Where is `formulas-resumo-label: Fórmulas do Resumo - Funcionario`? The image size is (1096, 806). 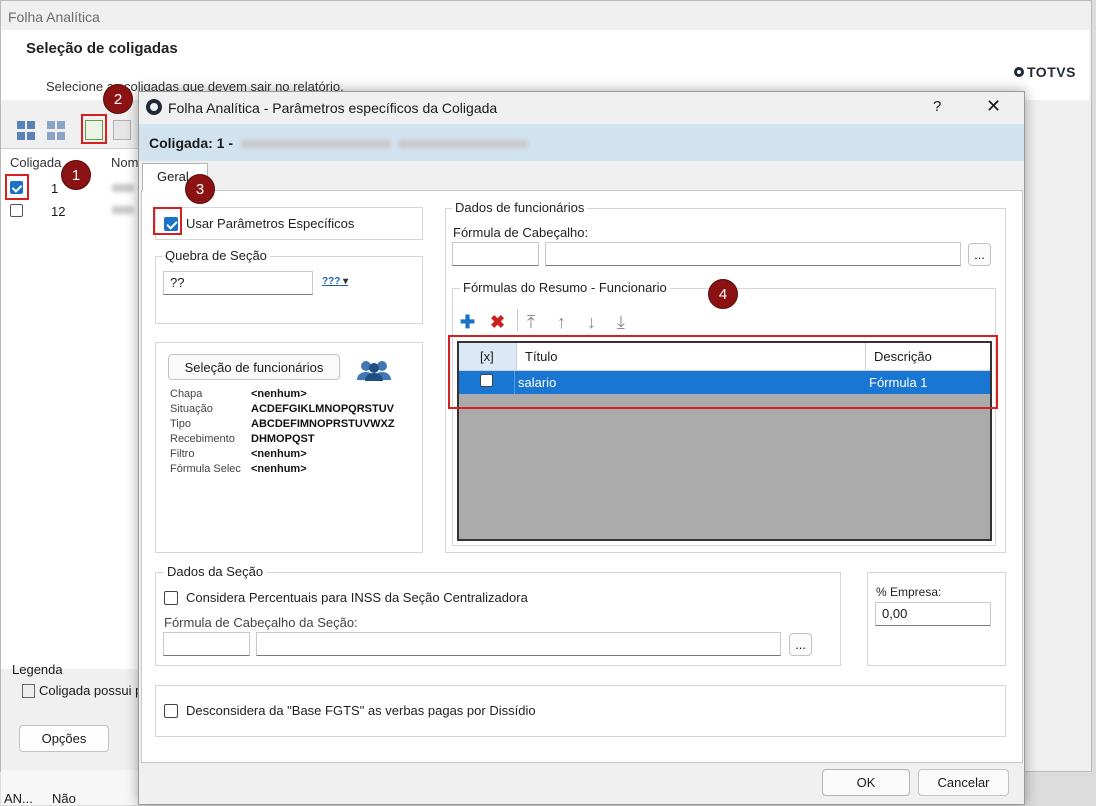 formulas-resumo-label: Fórmulas do Resumo - Funcionario is located at coordinates (565, 287).